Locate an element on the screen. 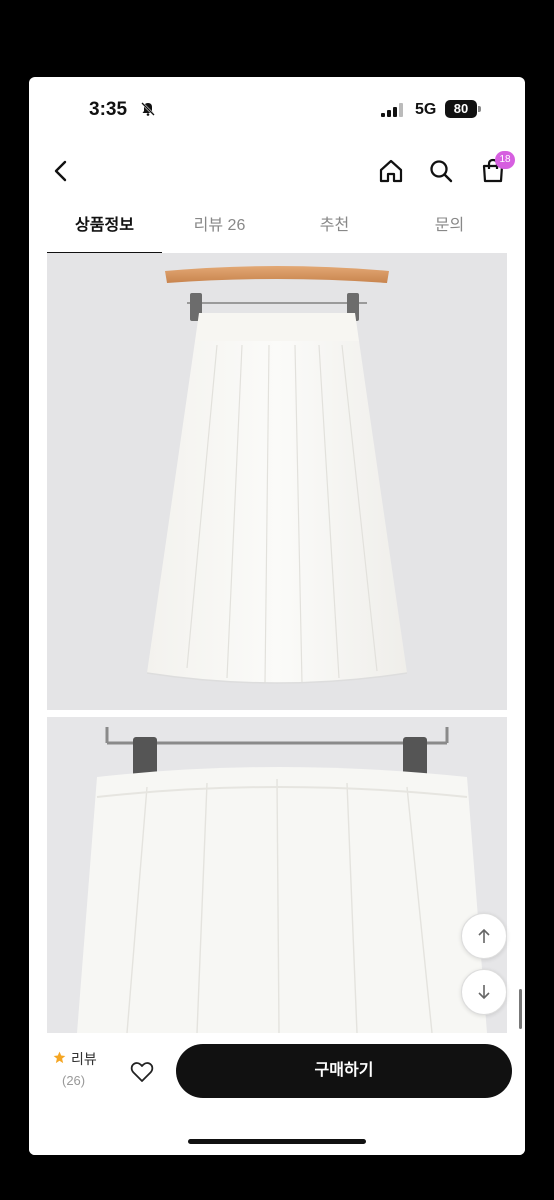 The image size is (554, 1200). review-label: 리뷰 is located at coordinates (84, 1059).